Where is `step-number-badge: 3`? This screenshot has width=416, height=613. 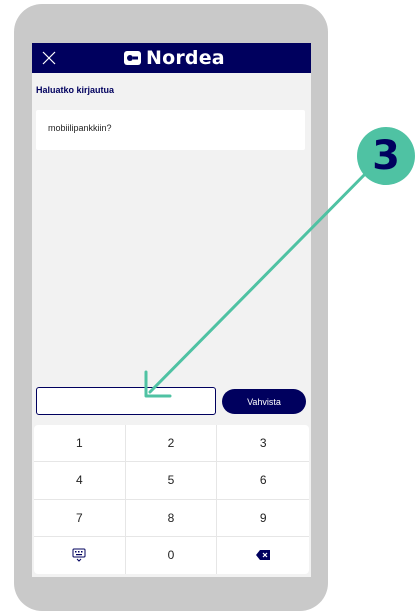 step-number-badge: 3 is located at coordinates (386, 156).